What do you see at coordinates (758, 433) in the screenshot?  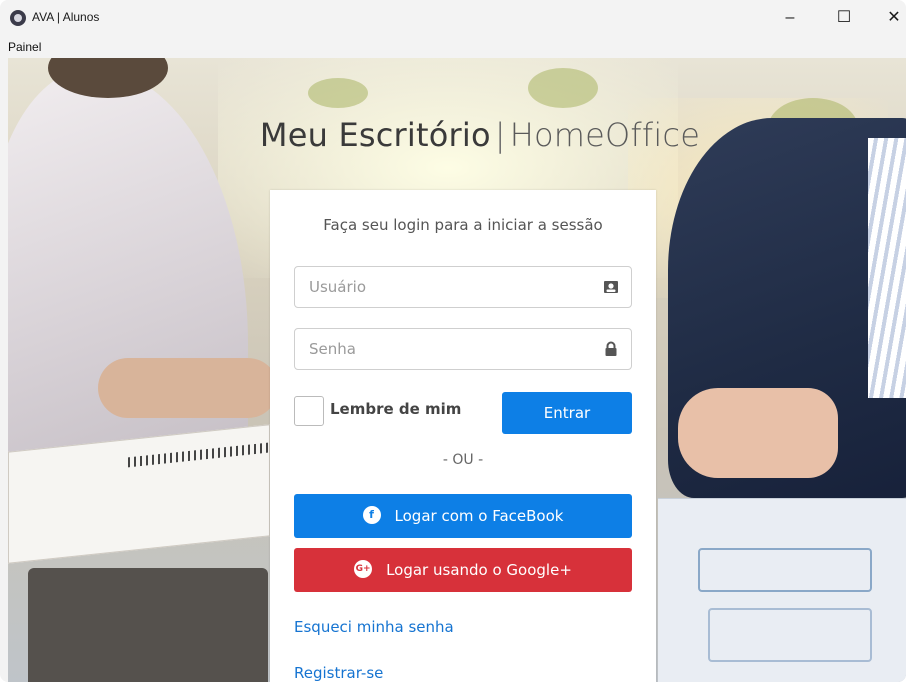 I see `person-right-hand` at bounding box center [758, 433].